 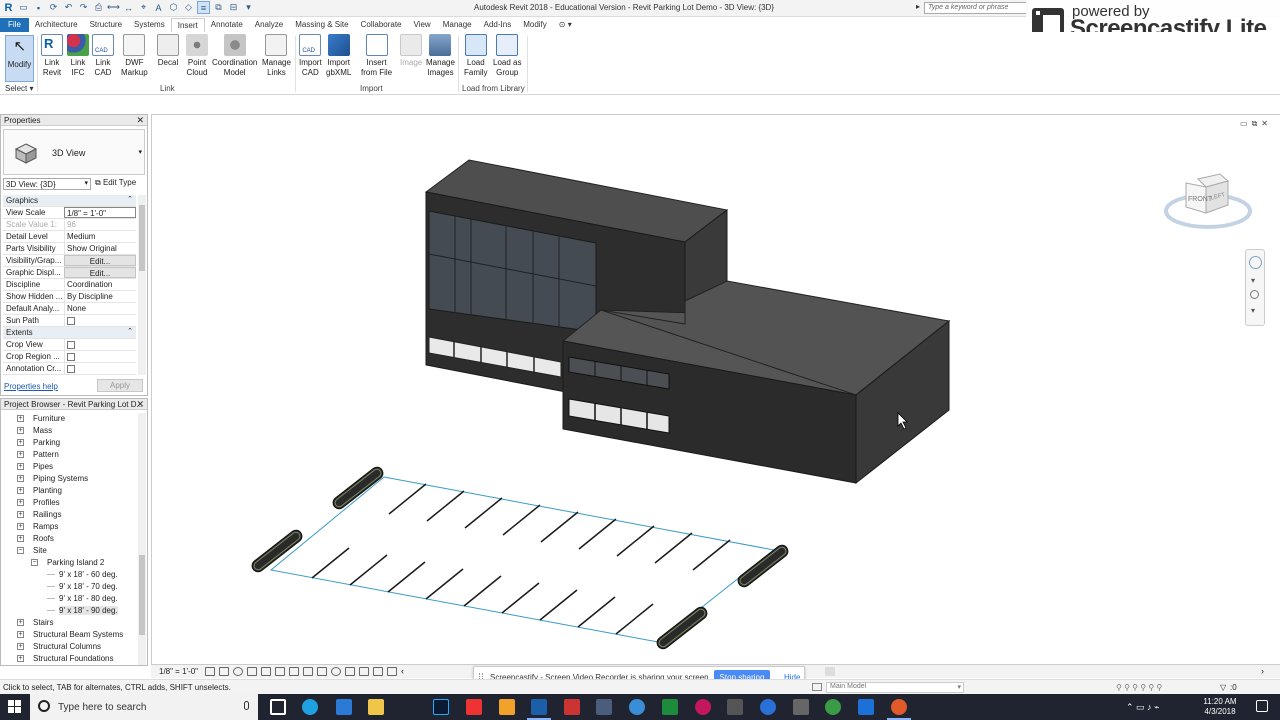 I want to click on manage-links-button: Manage Links, so click(x=276, y=56).